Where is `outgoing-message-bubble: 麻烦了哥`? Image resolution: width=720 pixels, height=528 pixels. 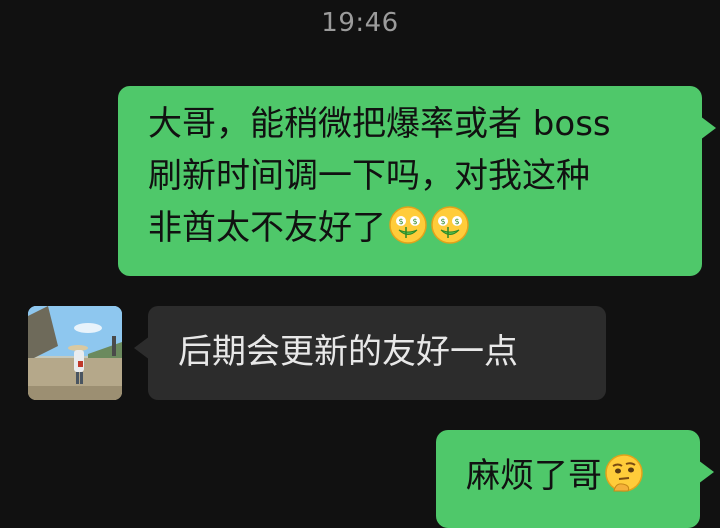 outgoing-message-bubble: 麻烦了哥 is located at coordinates (575, 479).